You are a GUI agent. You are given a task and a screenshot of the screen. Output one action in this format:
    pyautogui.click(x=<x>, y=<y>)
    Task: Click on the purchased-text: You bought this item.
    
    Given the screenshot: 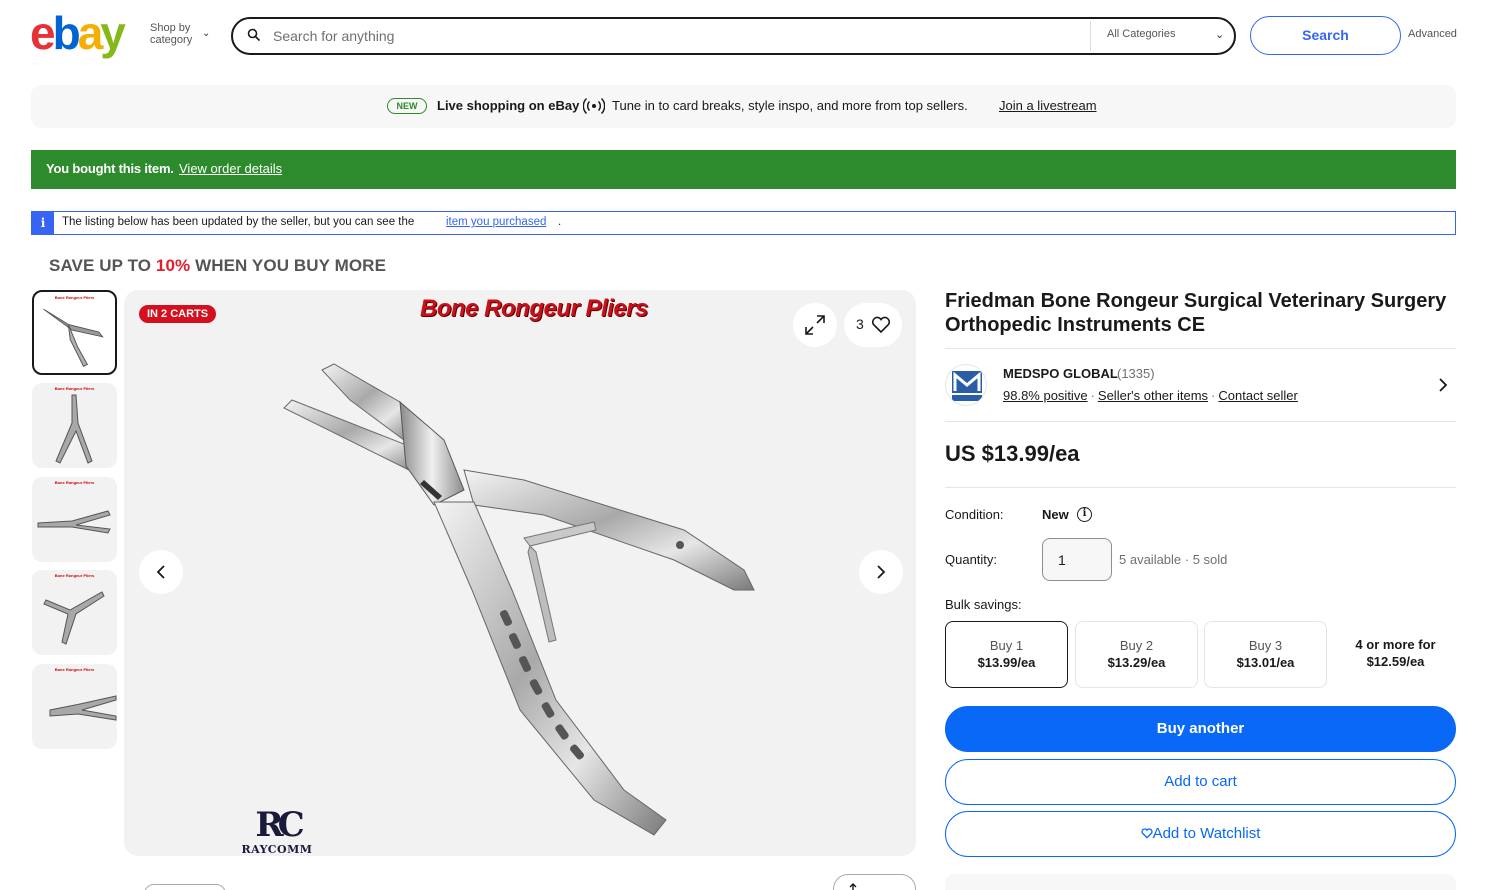 What is the action you would take?
    pyautogui.click(x=110, y=168)
    